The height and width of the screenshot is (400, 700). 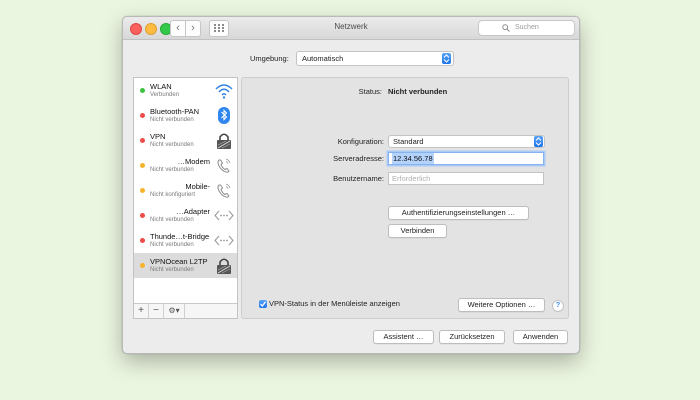 What do you see at coordinates (193, 211) in the screenshot?
I see `service-name: …Adapter` at bounding box center [193, 211].